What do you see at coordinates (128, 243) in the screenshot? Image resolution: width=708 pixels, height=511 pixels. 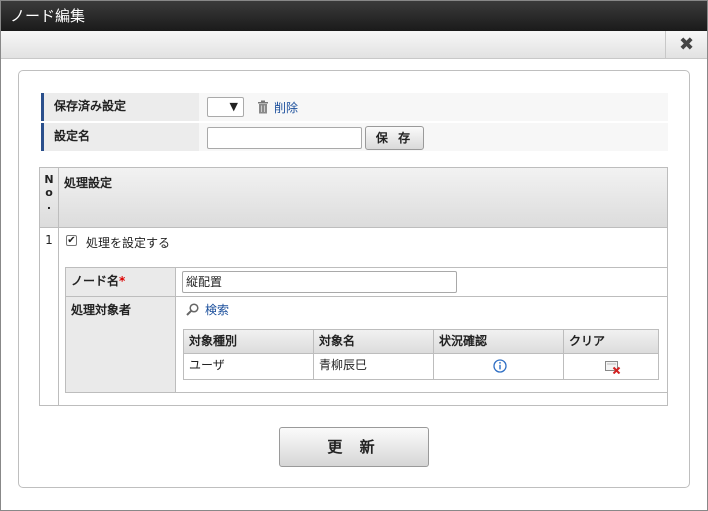 I see `process-checkbox-label: 処理を設定する` at bounding box center [128, 243].